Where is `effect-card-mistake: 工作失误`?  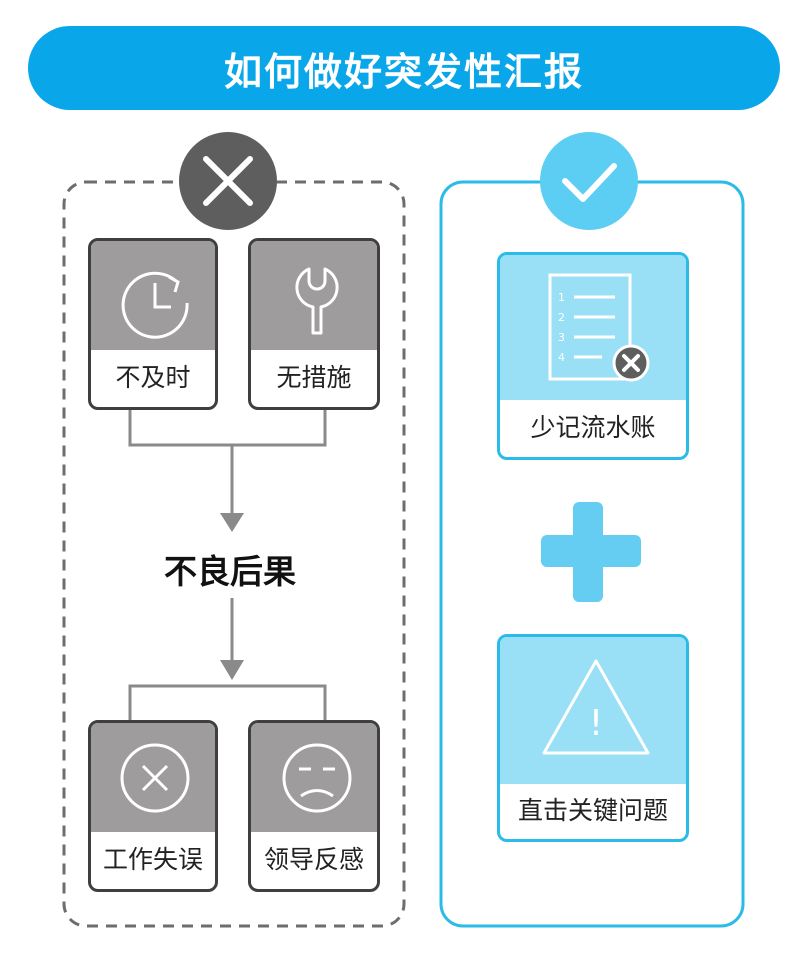
effect-card-mistake: 工作失误 is located at coordinates (153, 806).